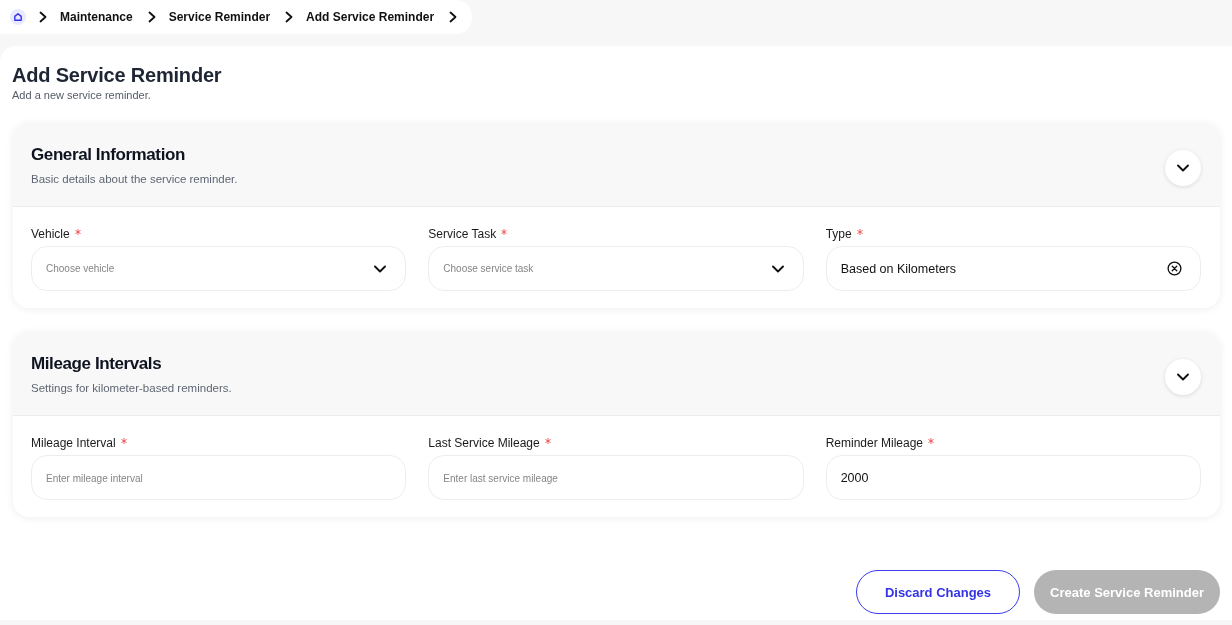  Describe the element at coordinates (616, 477) in the screenshot. I see `input-field: Enter last service mileage` at that location.